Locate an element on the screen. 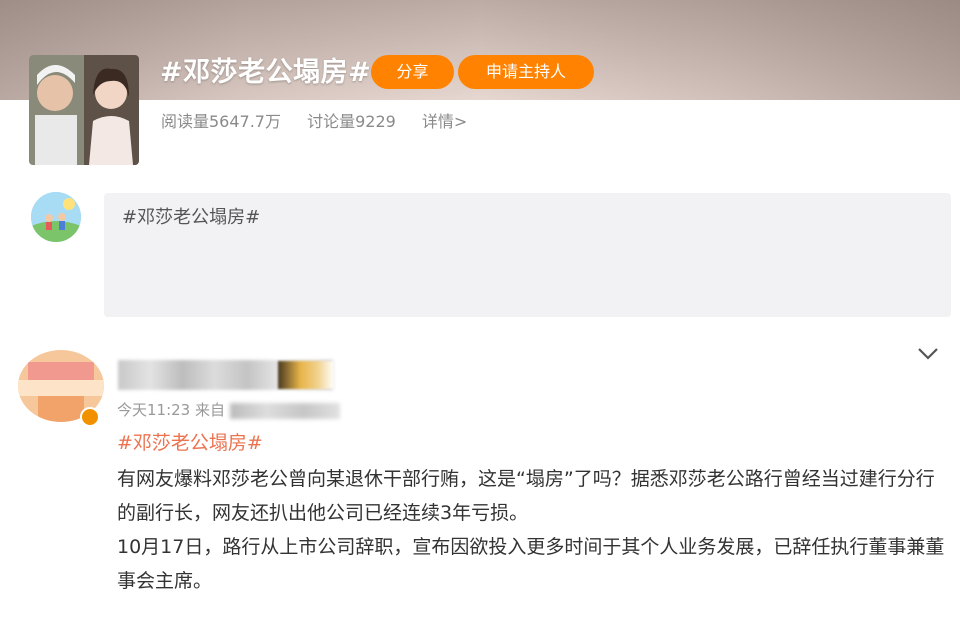  current-user-avatar is located at coordinates (56, 217).